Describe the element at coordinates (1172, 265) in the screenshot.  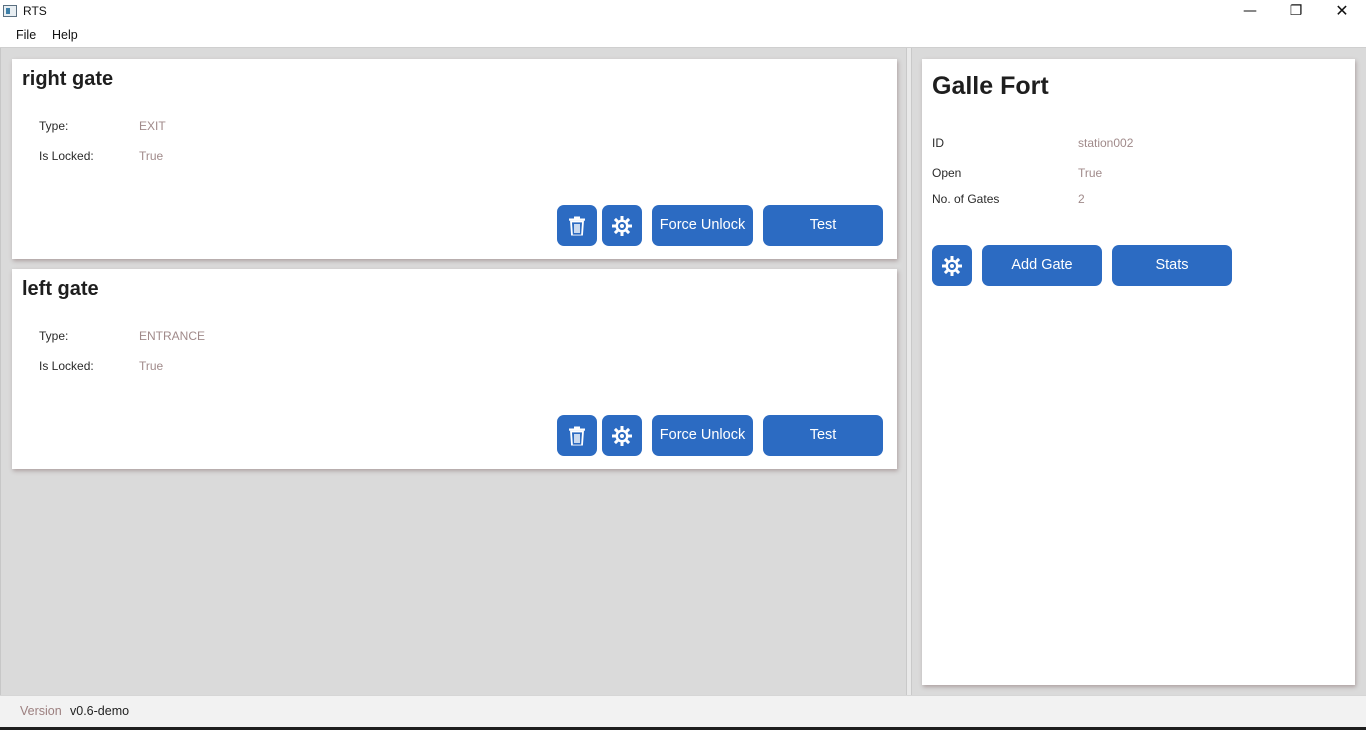
I see `stats-button: Stats` at that location.